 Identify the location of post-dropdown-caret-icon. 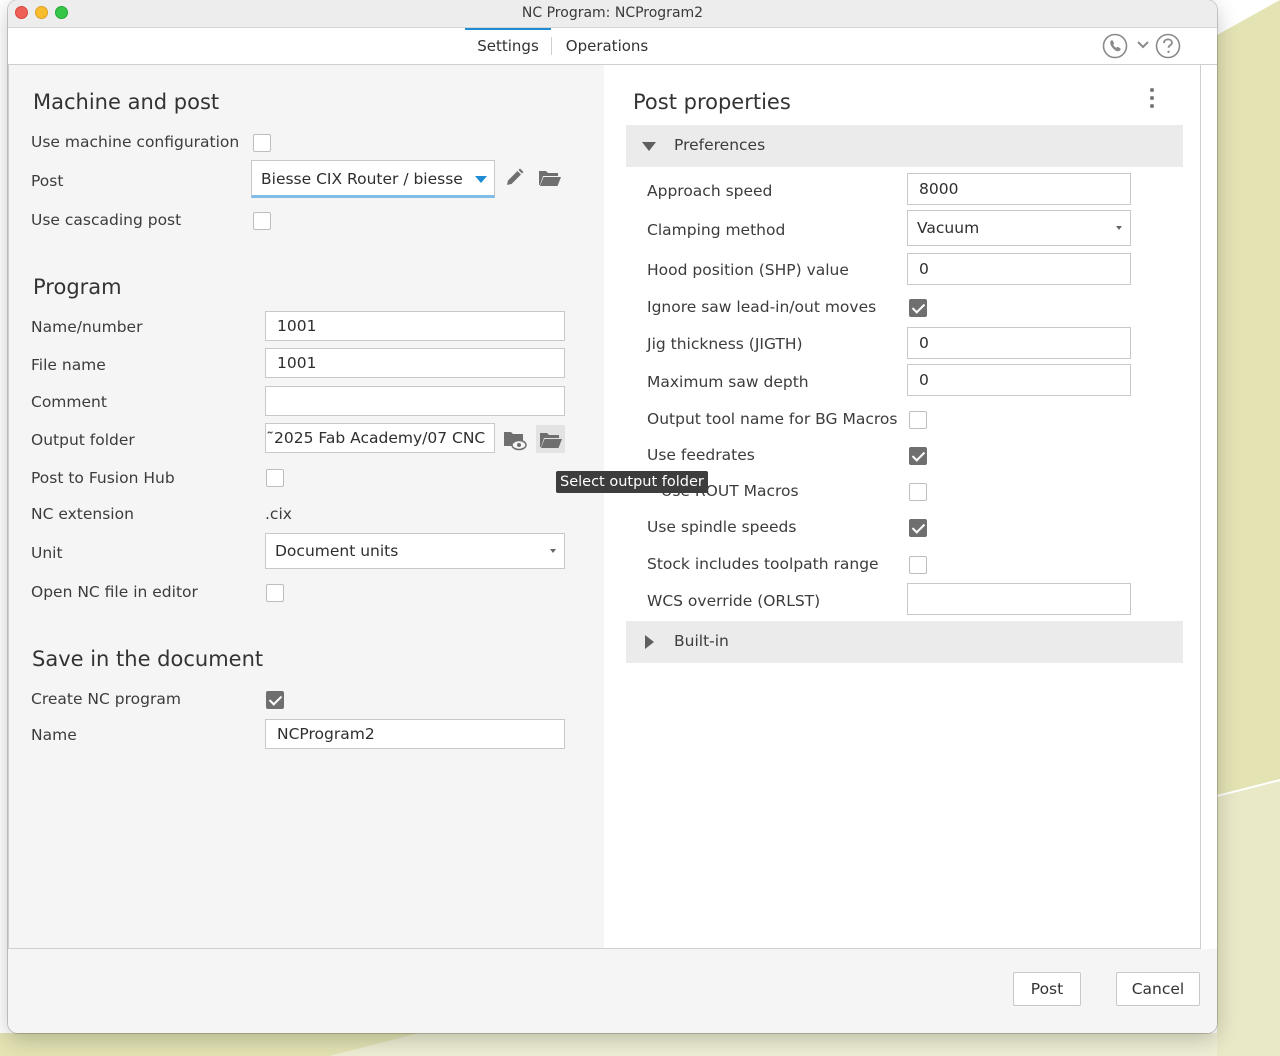
(481, 179).